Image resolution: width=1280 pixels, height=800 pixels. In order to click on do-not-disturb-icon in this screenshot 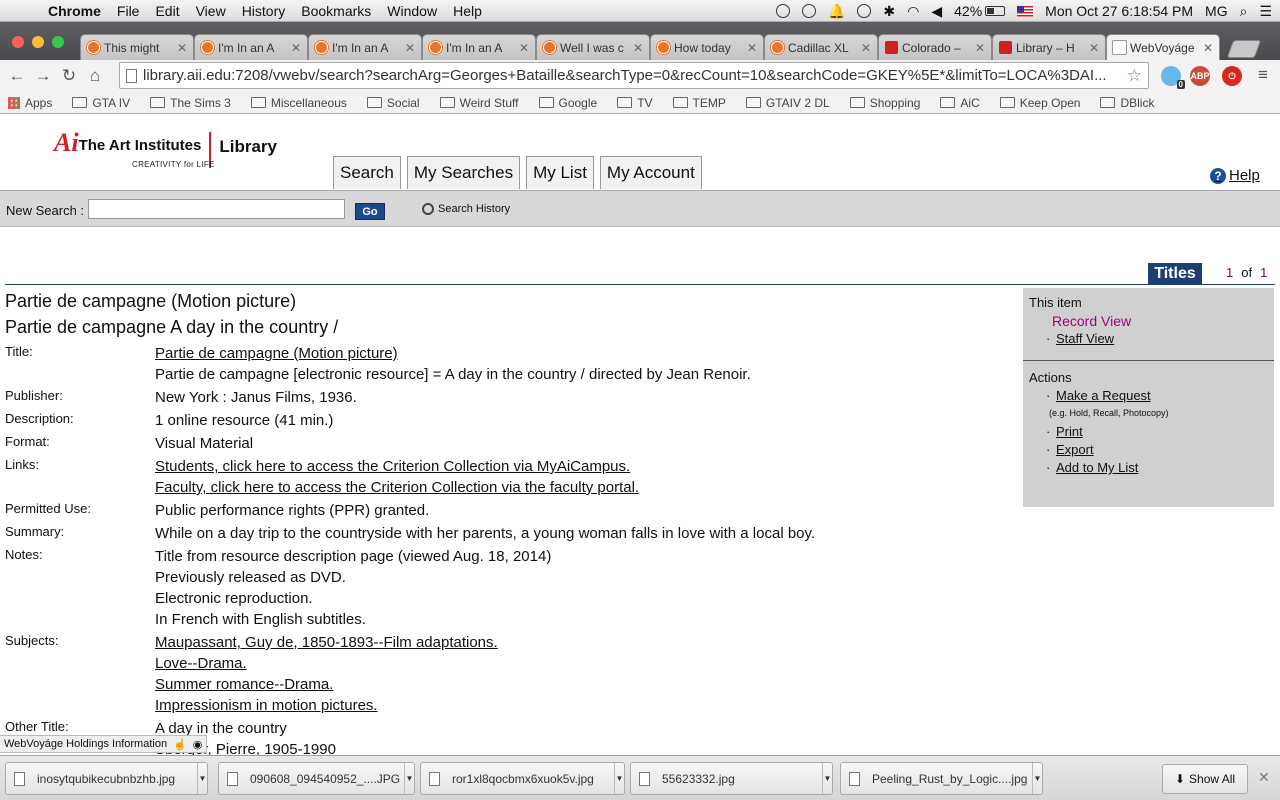, I will do `click(808, 11)`.